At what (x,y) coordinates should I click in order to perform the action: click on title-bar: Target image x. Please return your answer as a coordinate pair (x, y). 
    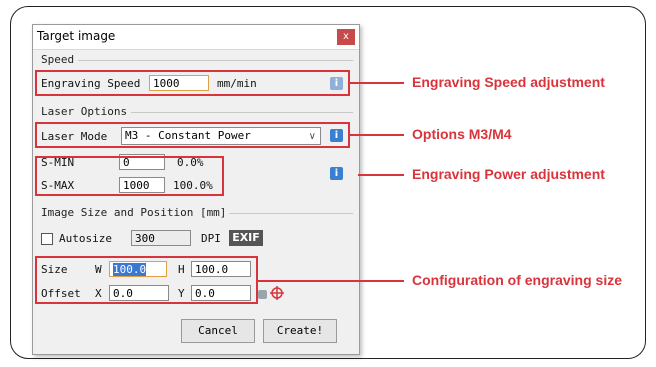
    Looking at the image, I should click on (196, 37).